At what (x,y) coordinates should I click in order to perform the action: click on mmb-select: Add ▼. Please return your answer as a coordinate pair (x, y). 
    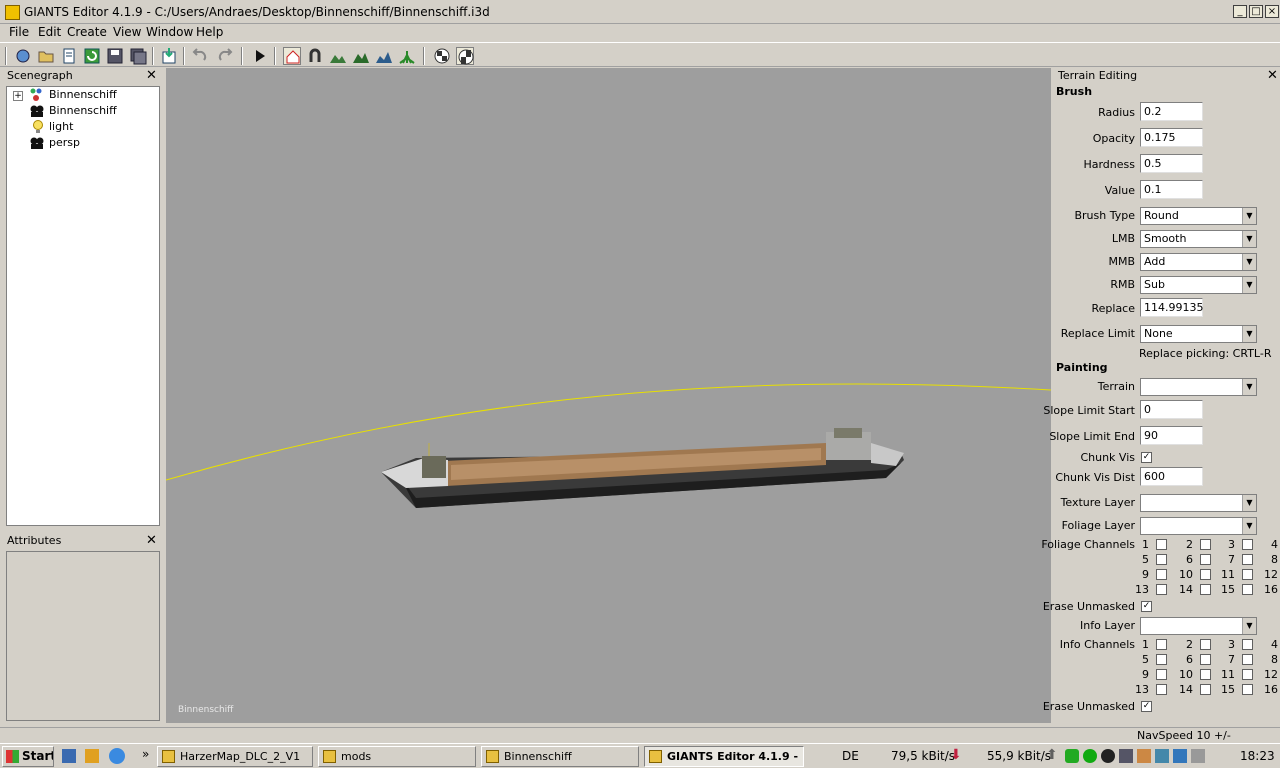
    Looking at the image, I should click on (1198, 262).